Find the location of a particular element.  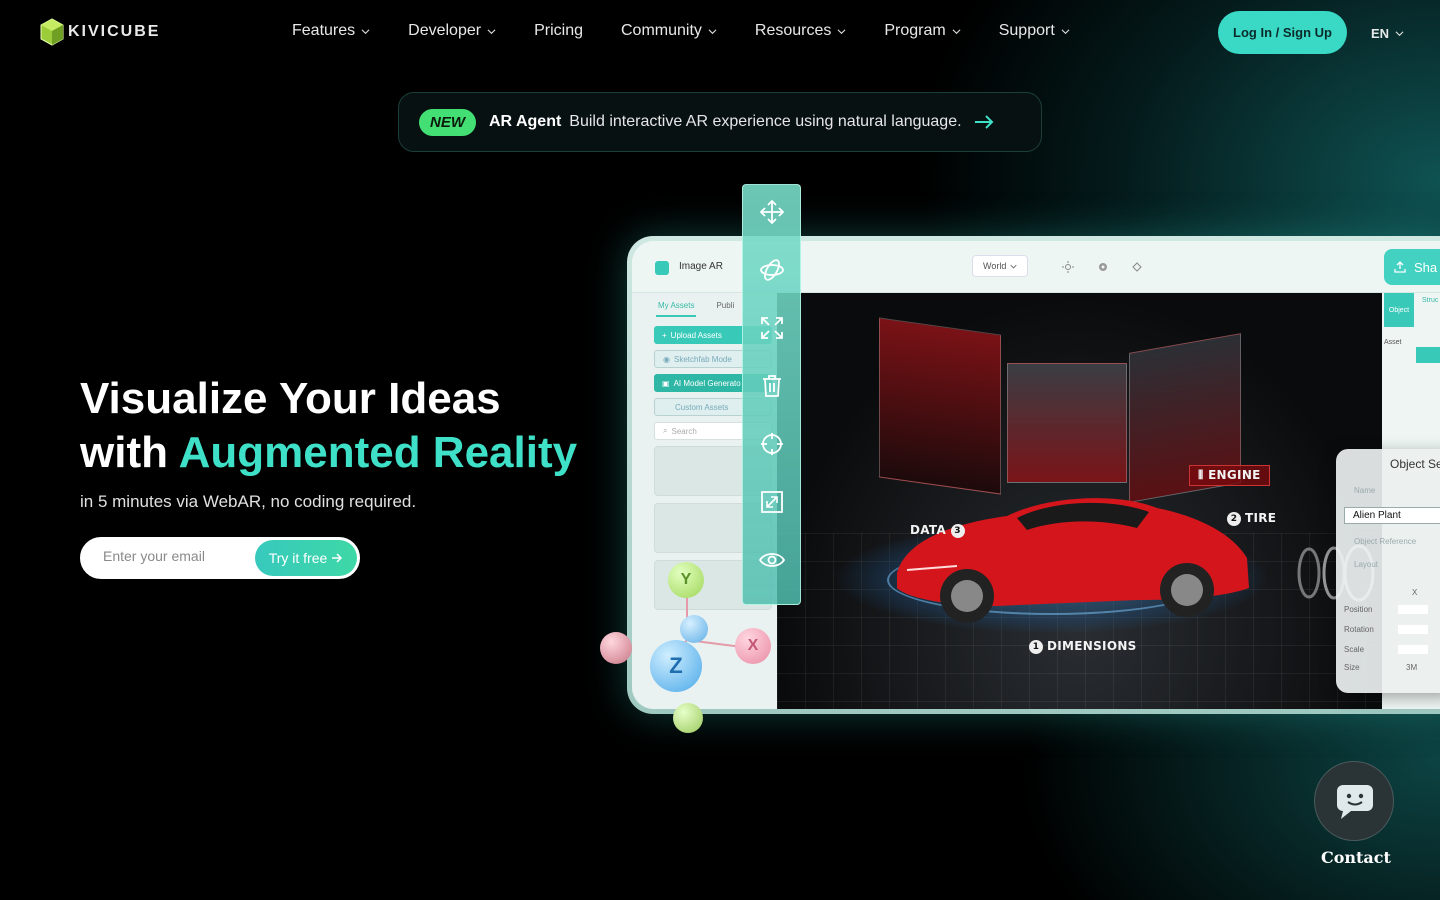

scene-panel-center is located at coordinates (1067, 423).